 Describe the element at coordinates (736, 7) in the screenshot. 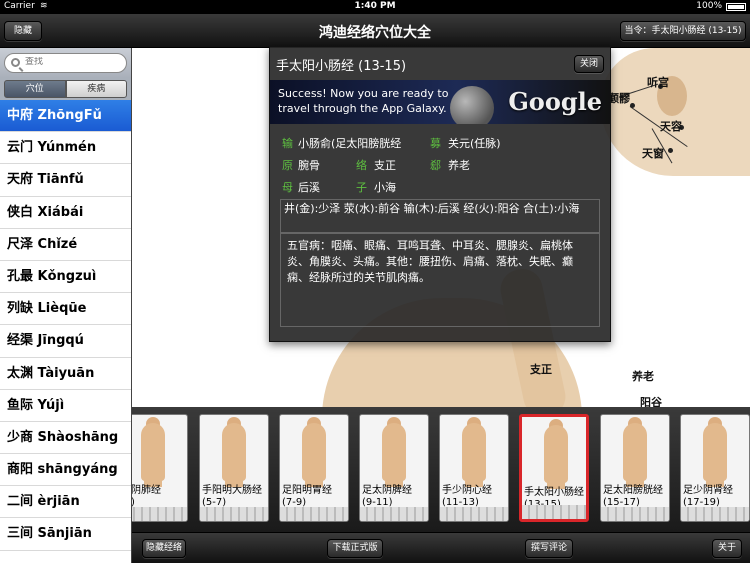

I see `battery-icon` at that location.